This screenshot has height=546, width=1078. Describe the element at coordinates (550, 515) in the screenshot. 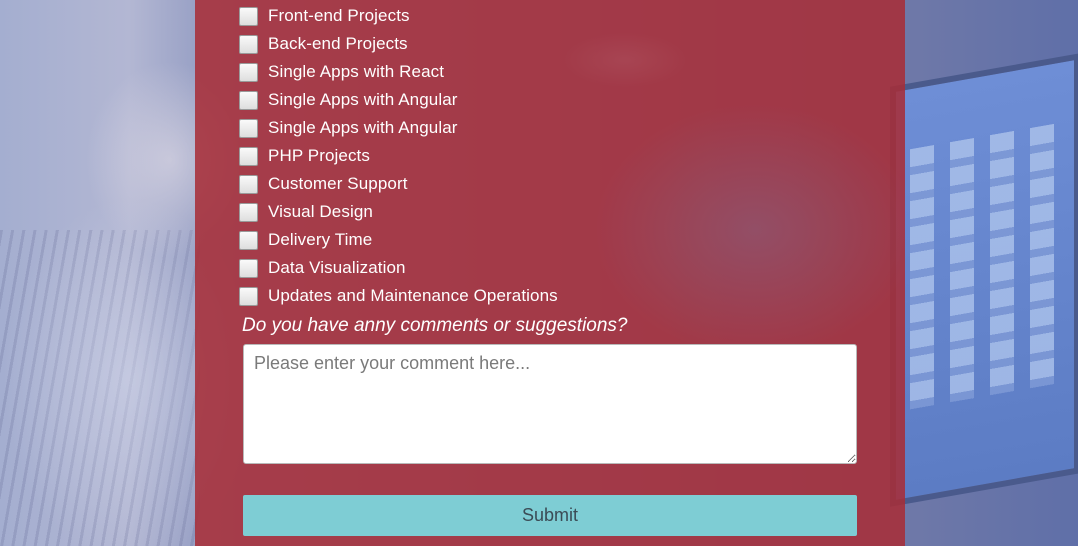

I see `submit-button: Submit` at that location.